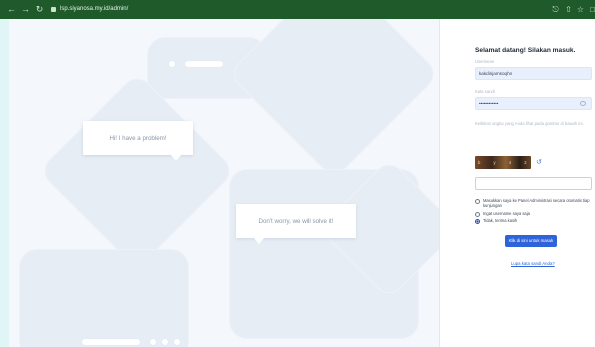 This screenshot has width=595, height=347. I want to click on speech-bubble-text: Hi! I have a problem!, so click(138, 138).